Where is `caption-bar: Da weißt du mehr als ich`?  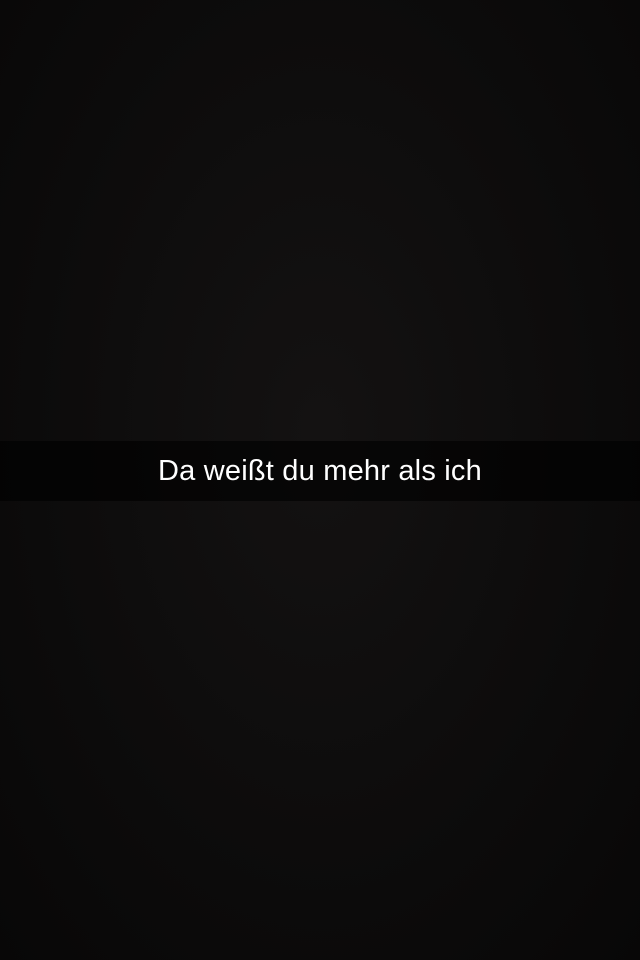 caption-bar: Da weißt du mehr als ich is located at coordinates (320, 471).